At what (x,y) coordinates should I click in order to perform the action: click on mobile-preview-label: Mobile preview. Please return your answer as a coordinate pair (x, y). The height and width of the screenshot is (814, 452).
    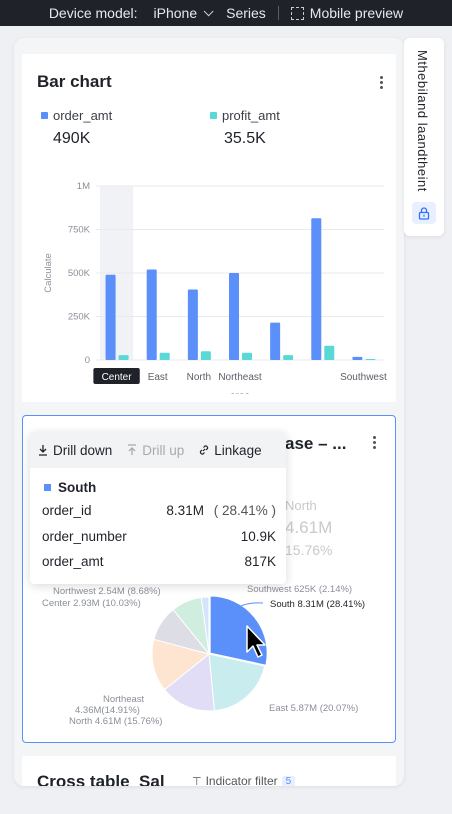
    Looking at the image, I should click on (356, 13).